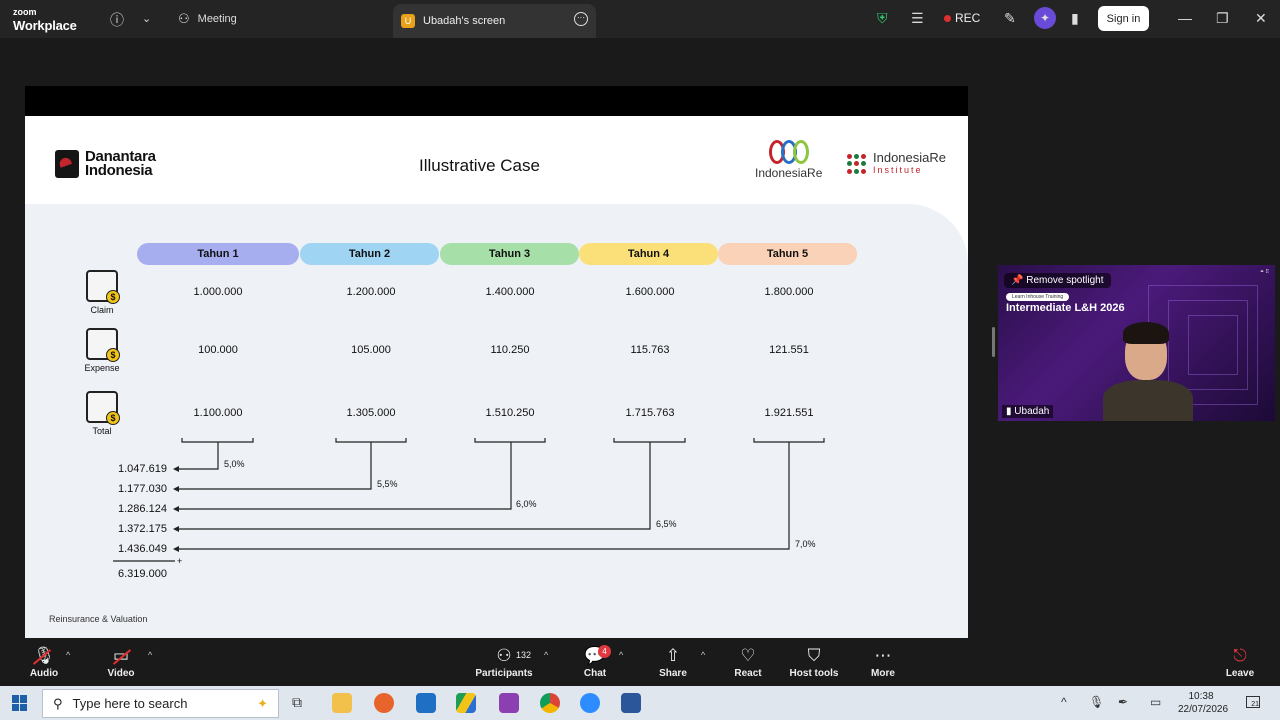 The height and width of the screenshot is (720, 1280). What do you see at coordinates (882, 18) in the screenshot?
I see `security-shield-icon: ⛨` at bounding box center [882, 18].